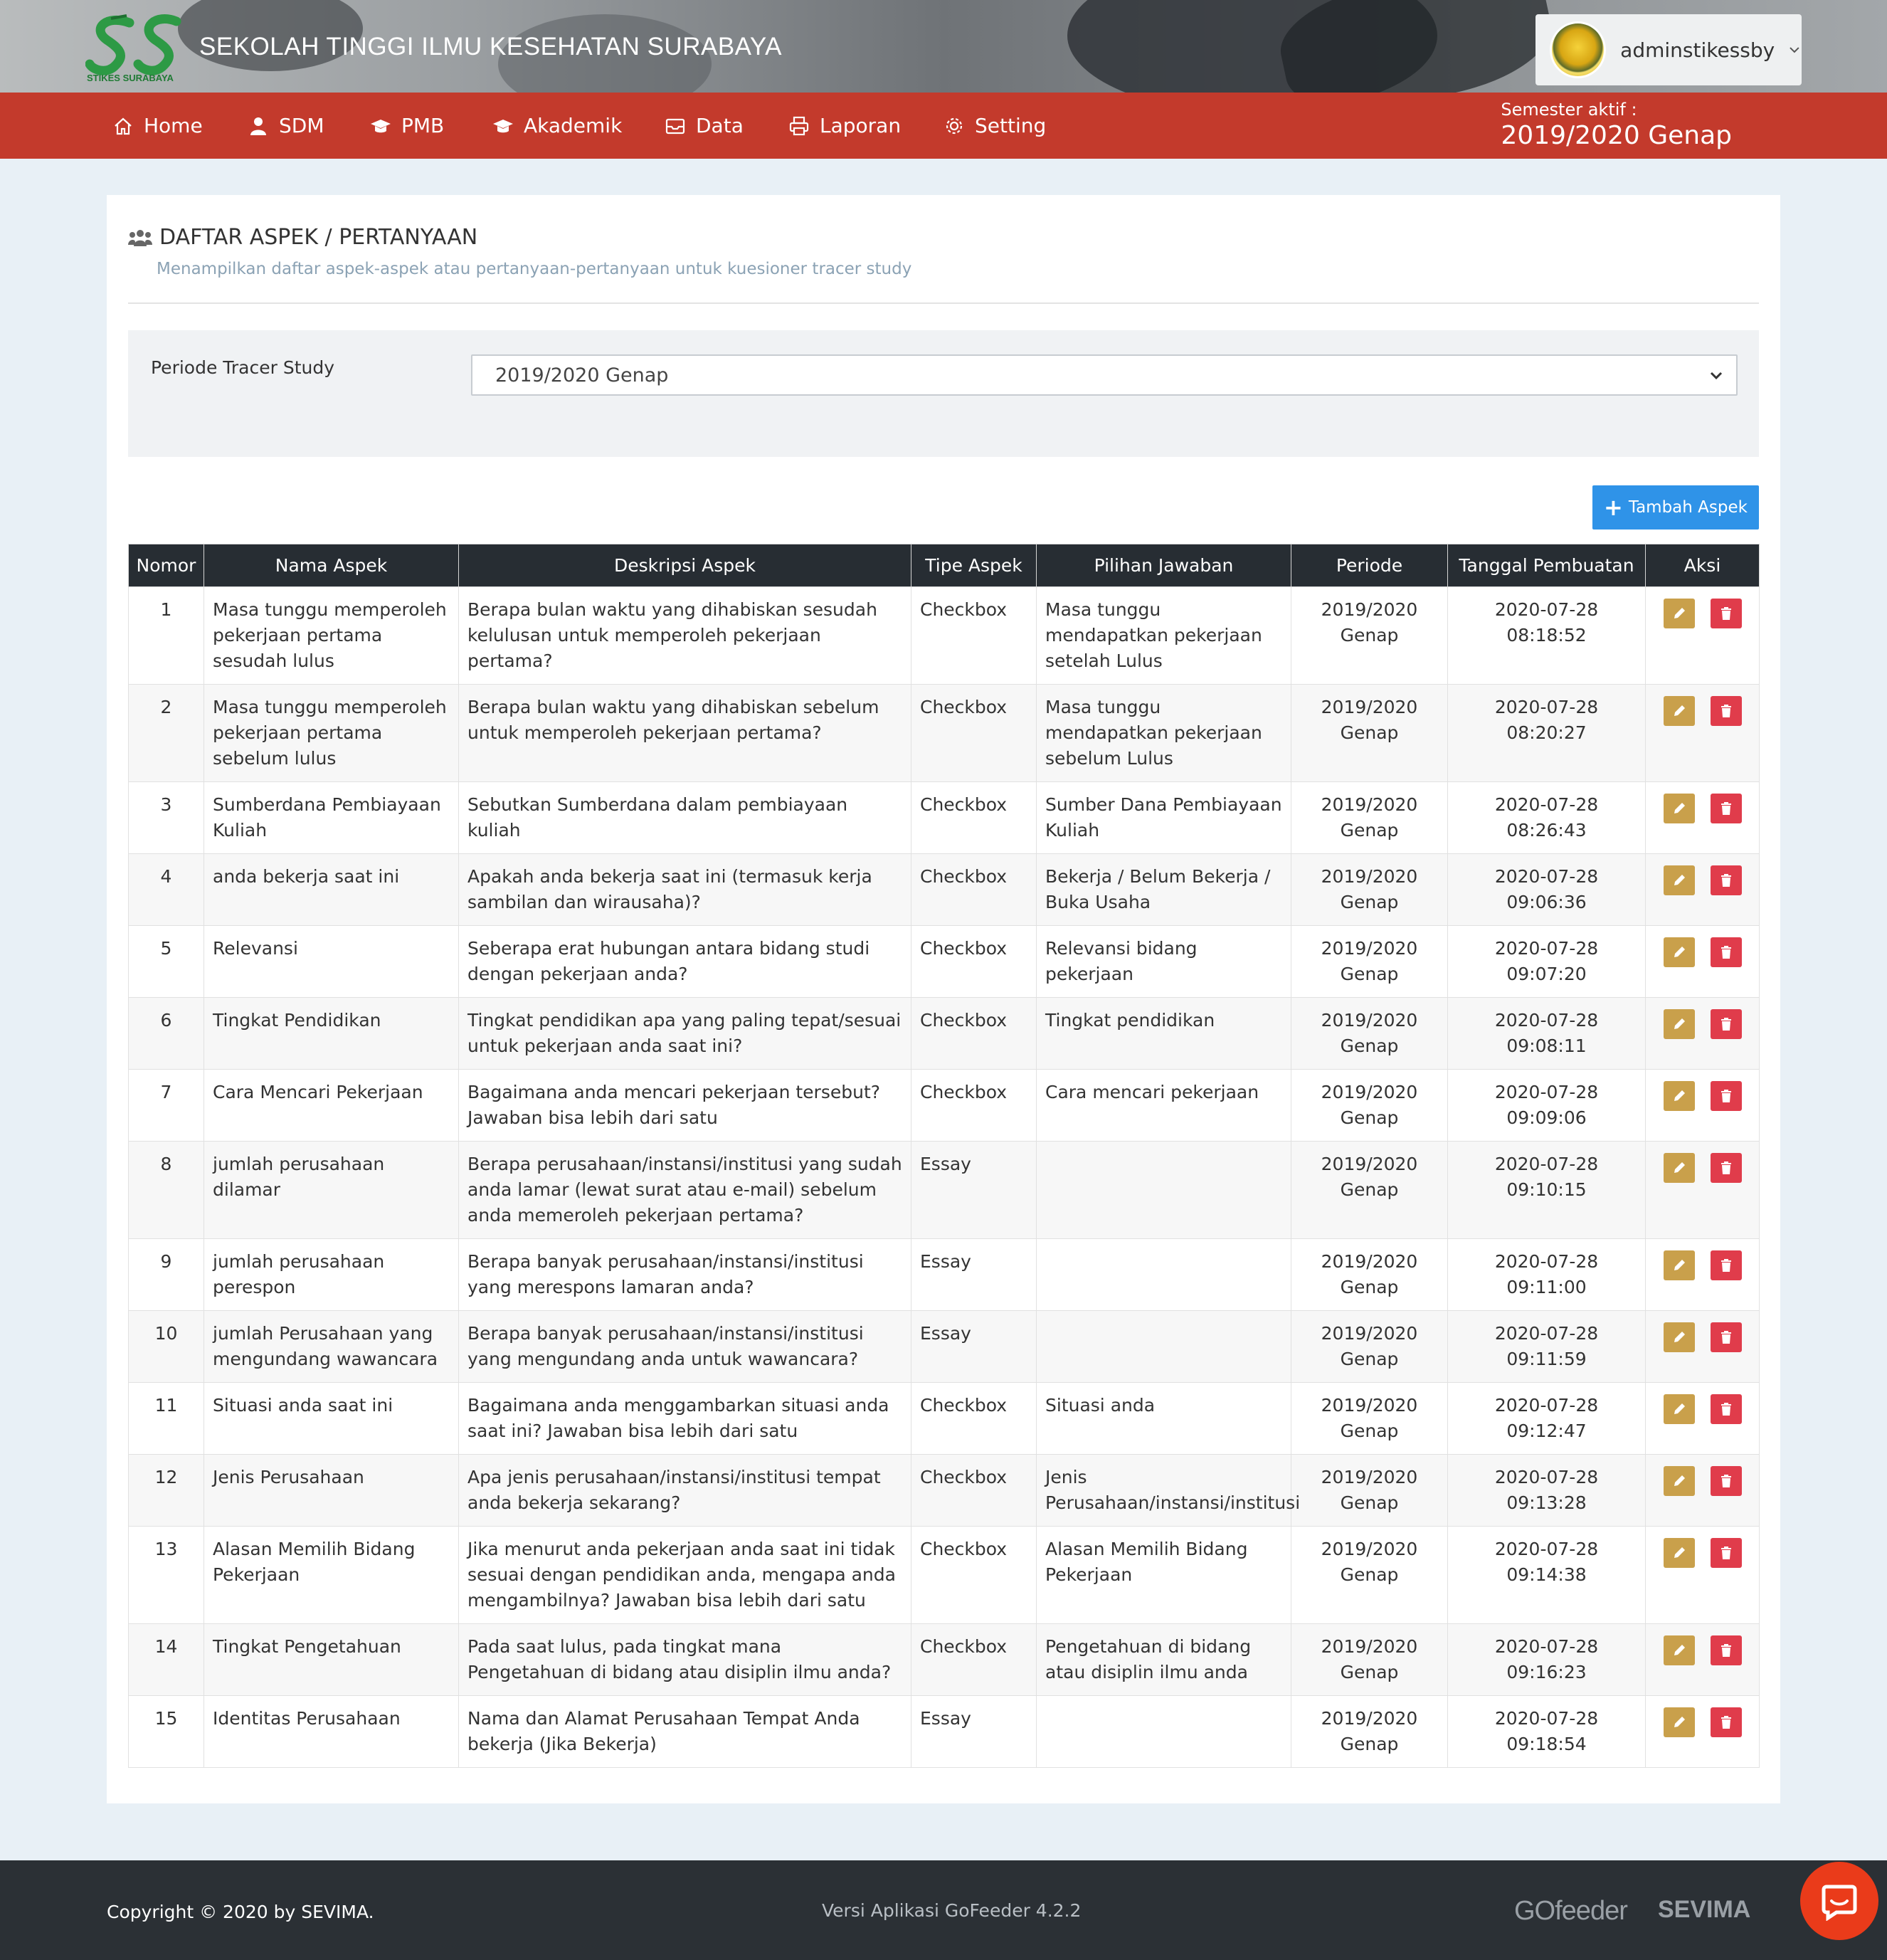 Image resolution: width=1887 pixels, height=1960 pixels. What do you see at coordinates (332, 565) in the screenshot?
I see `column-header: Nama Aspek` at bounding box center [332, 565].